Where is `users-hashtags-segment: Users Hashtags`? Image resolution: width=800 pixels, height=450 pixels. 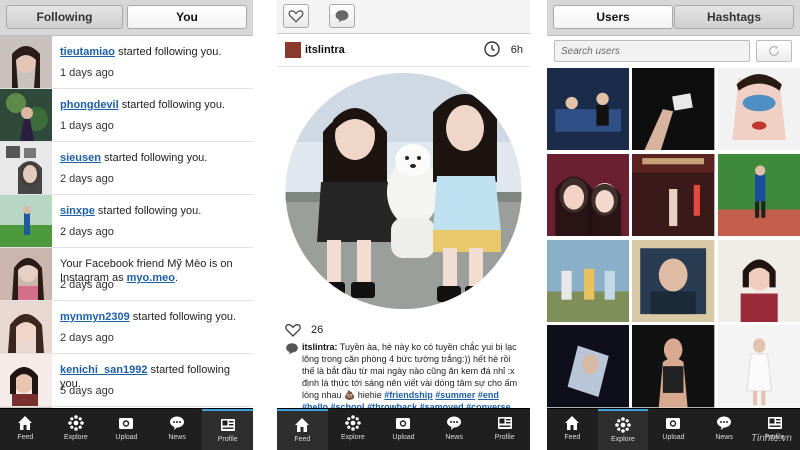 users-hashtags-segment: Users Hashtags is located at coordinates (673, 18).